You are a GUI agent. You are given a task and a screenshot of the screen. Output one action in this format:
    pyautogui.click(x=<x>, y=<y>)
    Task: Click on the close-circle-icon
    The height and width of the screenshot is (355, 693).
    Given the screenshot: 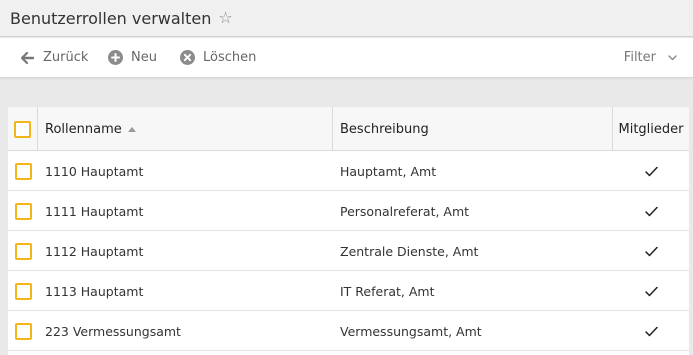 What is the action you would take?
    pyautogui.click(x=187, y=57)
    